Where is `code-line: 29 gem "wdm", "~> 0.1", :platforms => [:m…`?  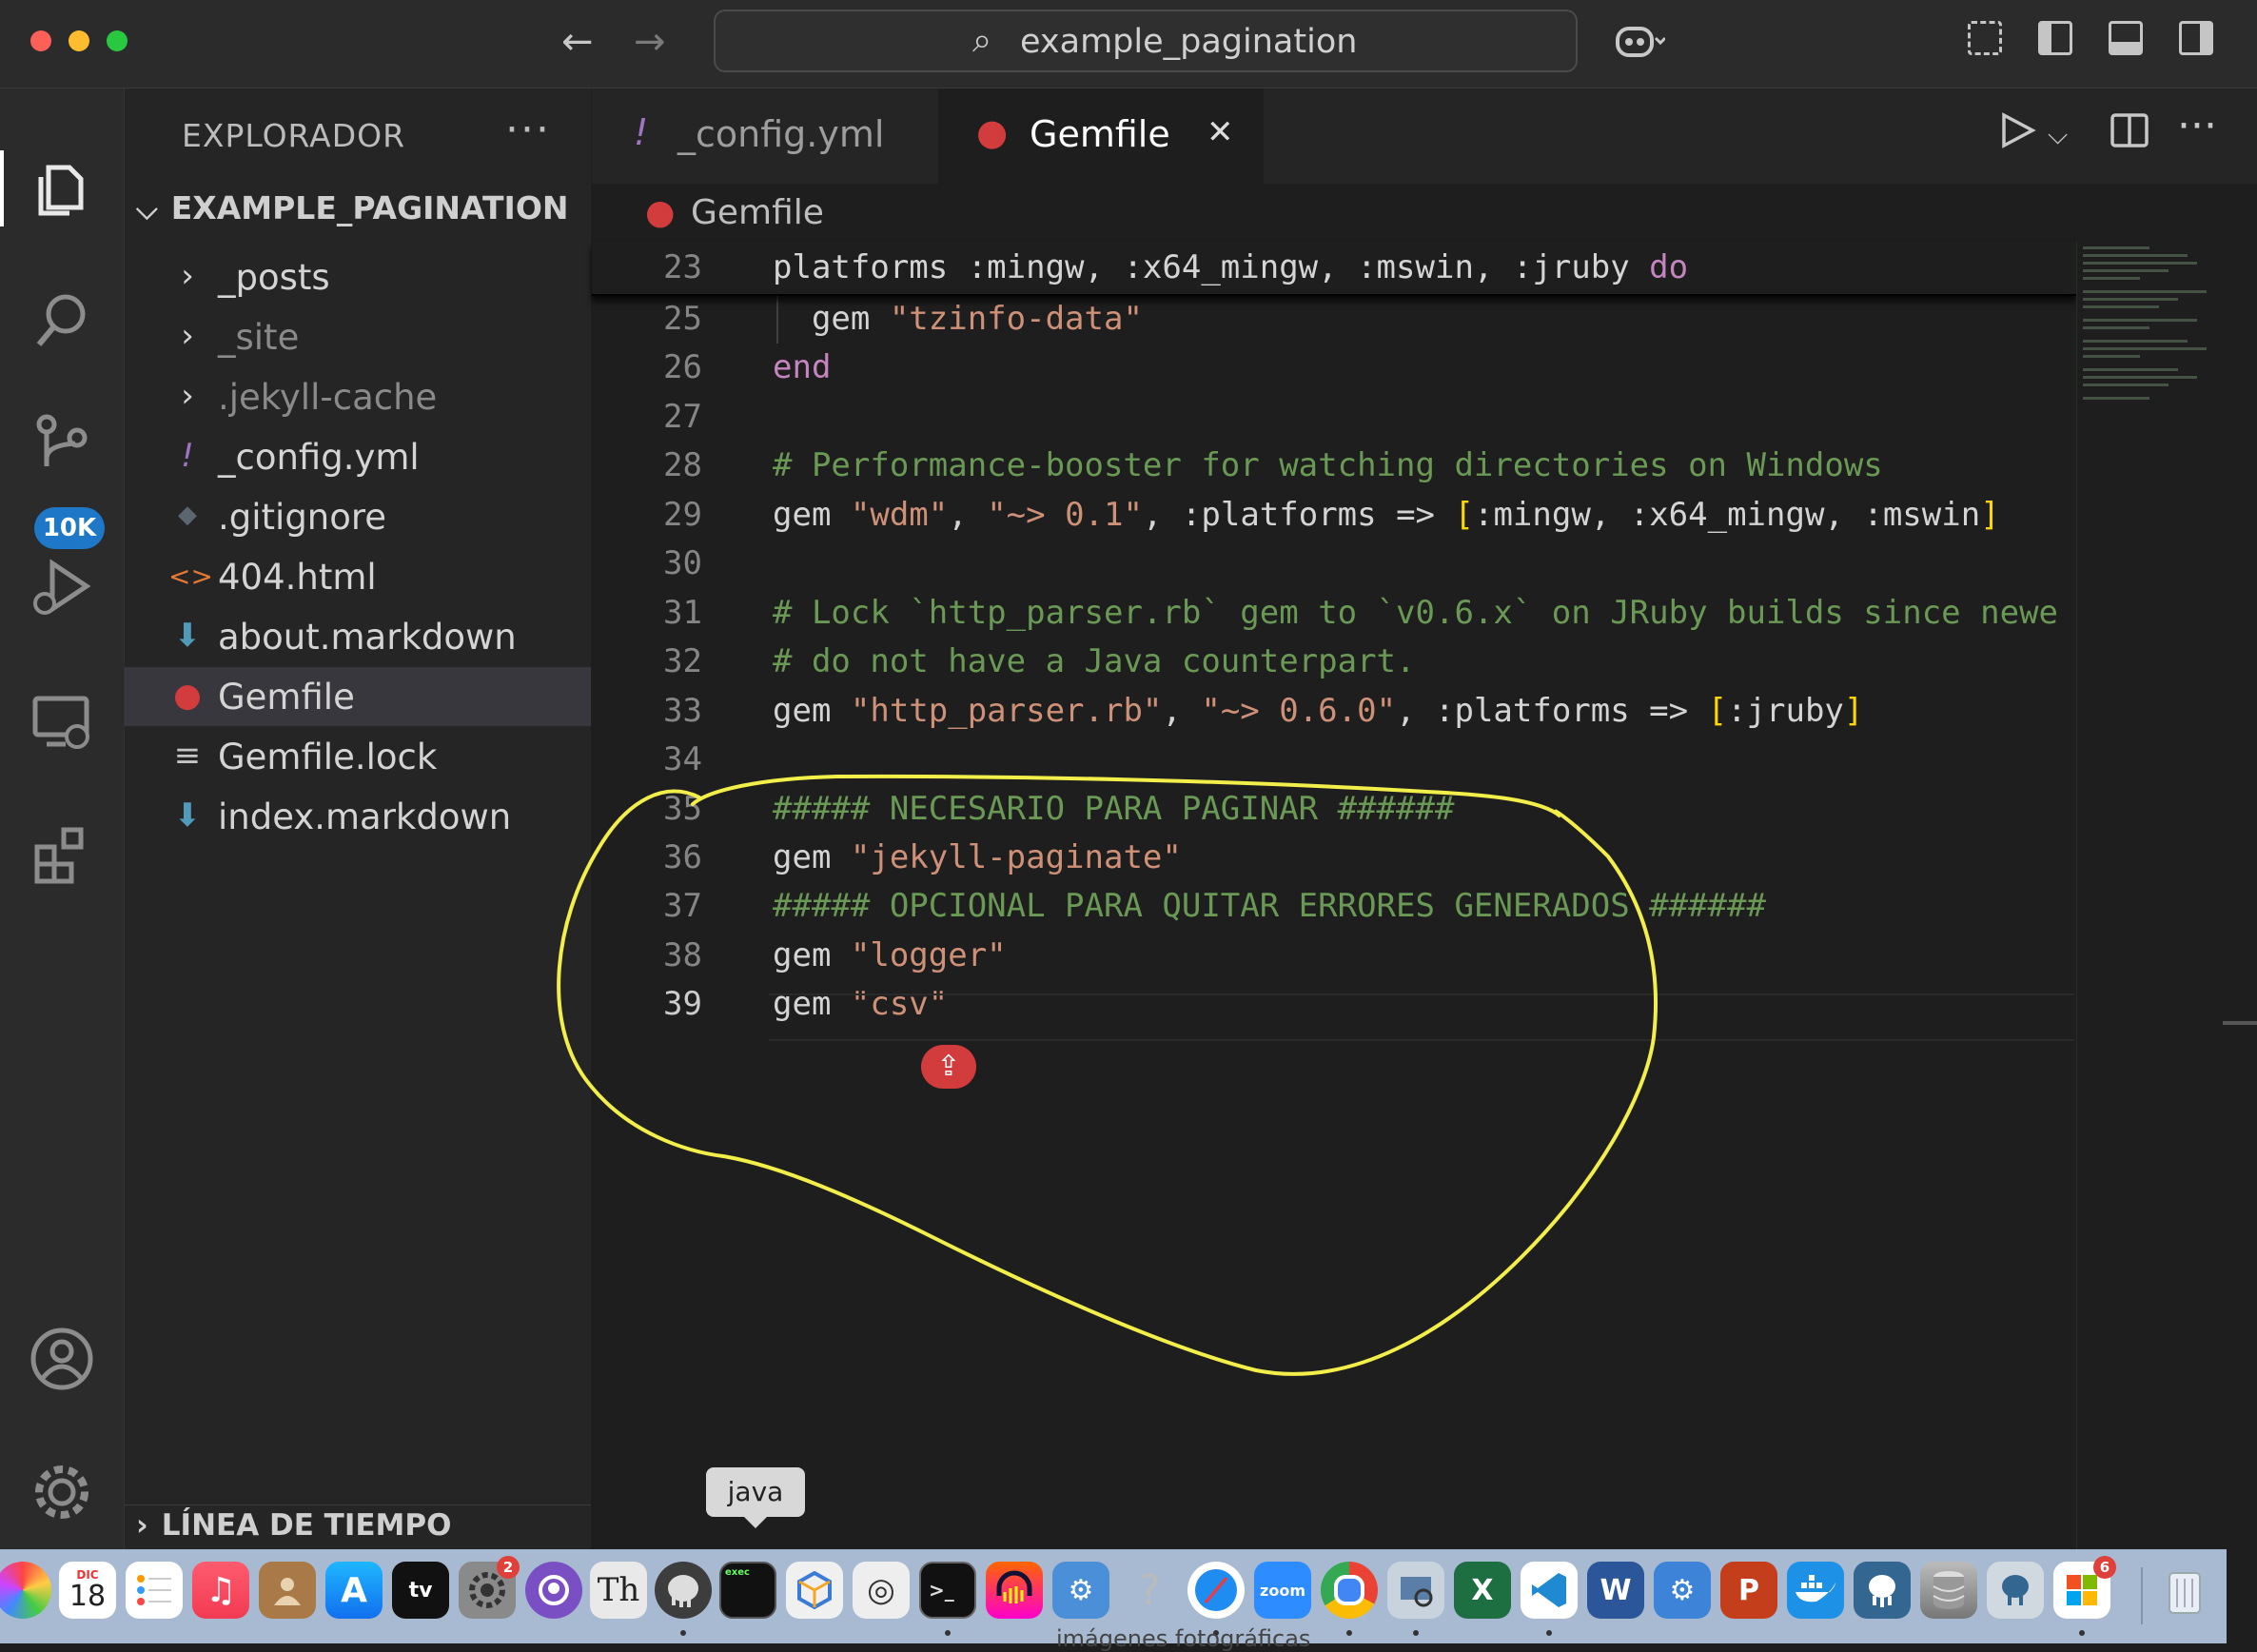
code-line: 29 gem "wdm", "~> 0.1", :platforms => [:m… is located at coordinates (1334, 515).